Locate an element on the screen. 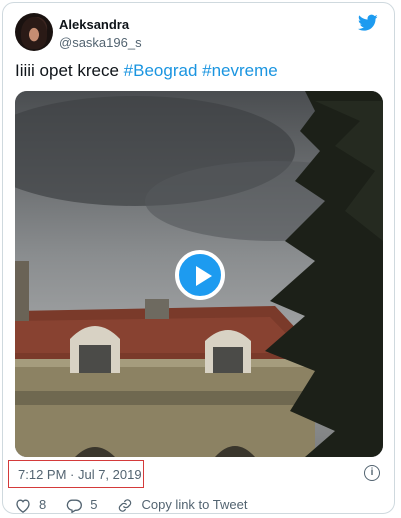 The height and width of the screenshot is (518, 401). timestamp-highlight: 7:12 PM · Jul 7, 2019 is located at coordinates (76, 474).